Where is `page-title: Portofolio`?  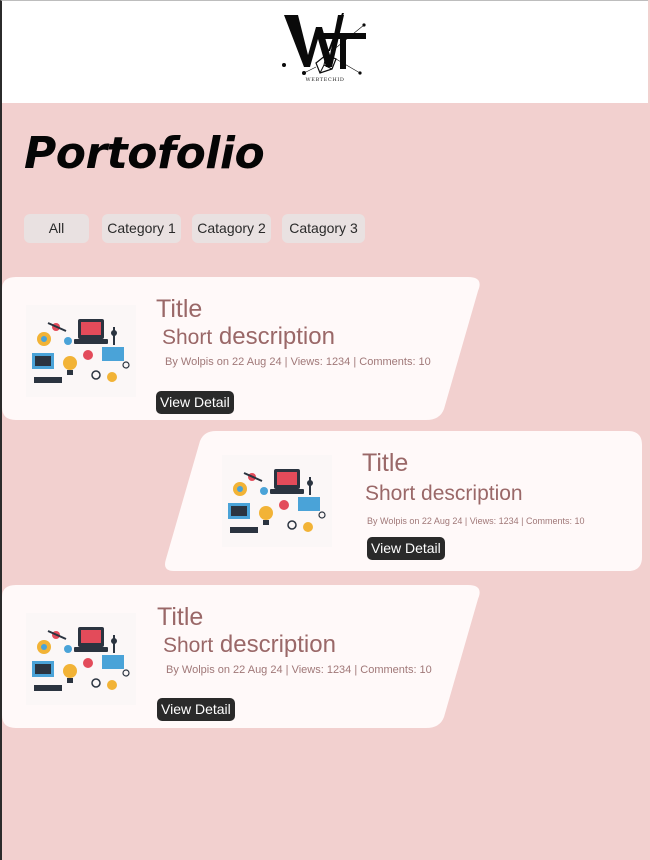
page-title: Portofolio is located at coordinates (144, 153).